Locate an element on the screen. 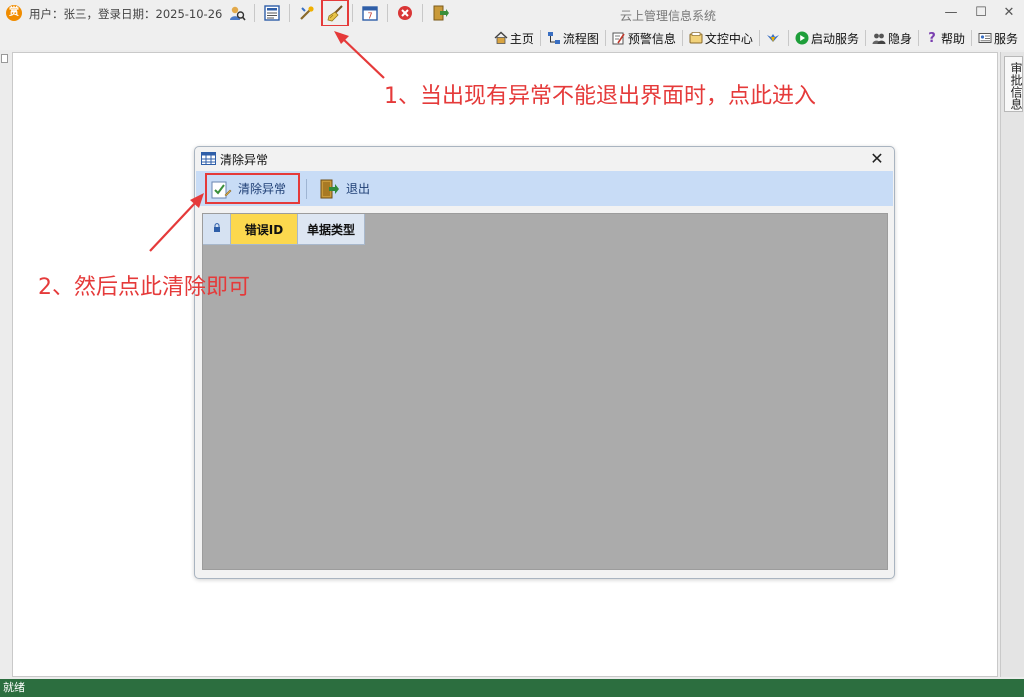  service-card-icon is located at coordinates (985, 38).